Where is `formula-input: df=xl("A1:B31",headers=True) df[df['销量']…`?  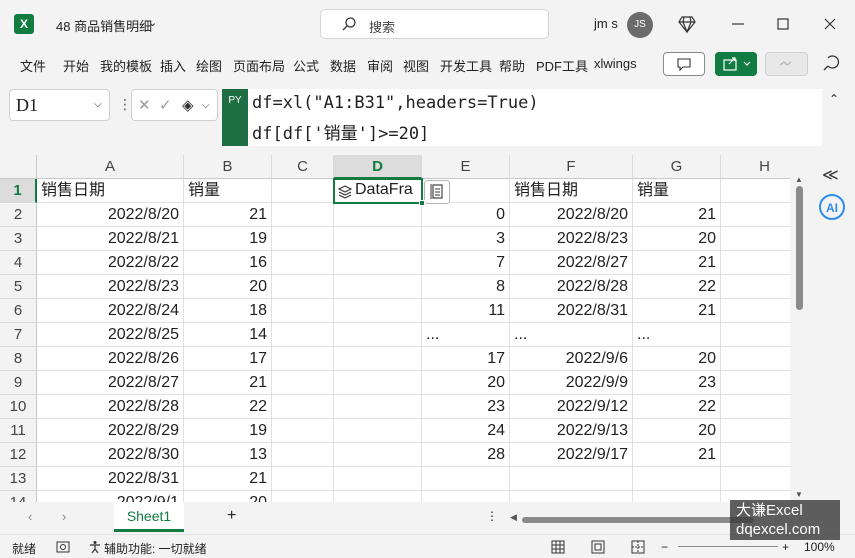
formula-input: df=xl("A1:B31",headers=True) df[df['销量']… is located at coordinates (535, 117).